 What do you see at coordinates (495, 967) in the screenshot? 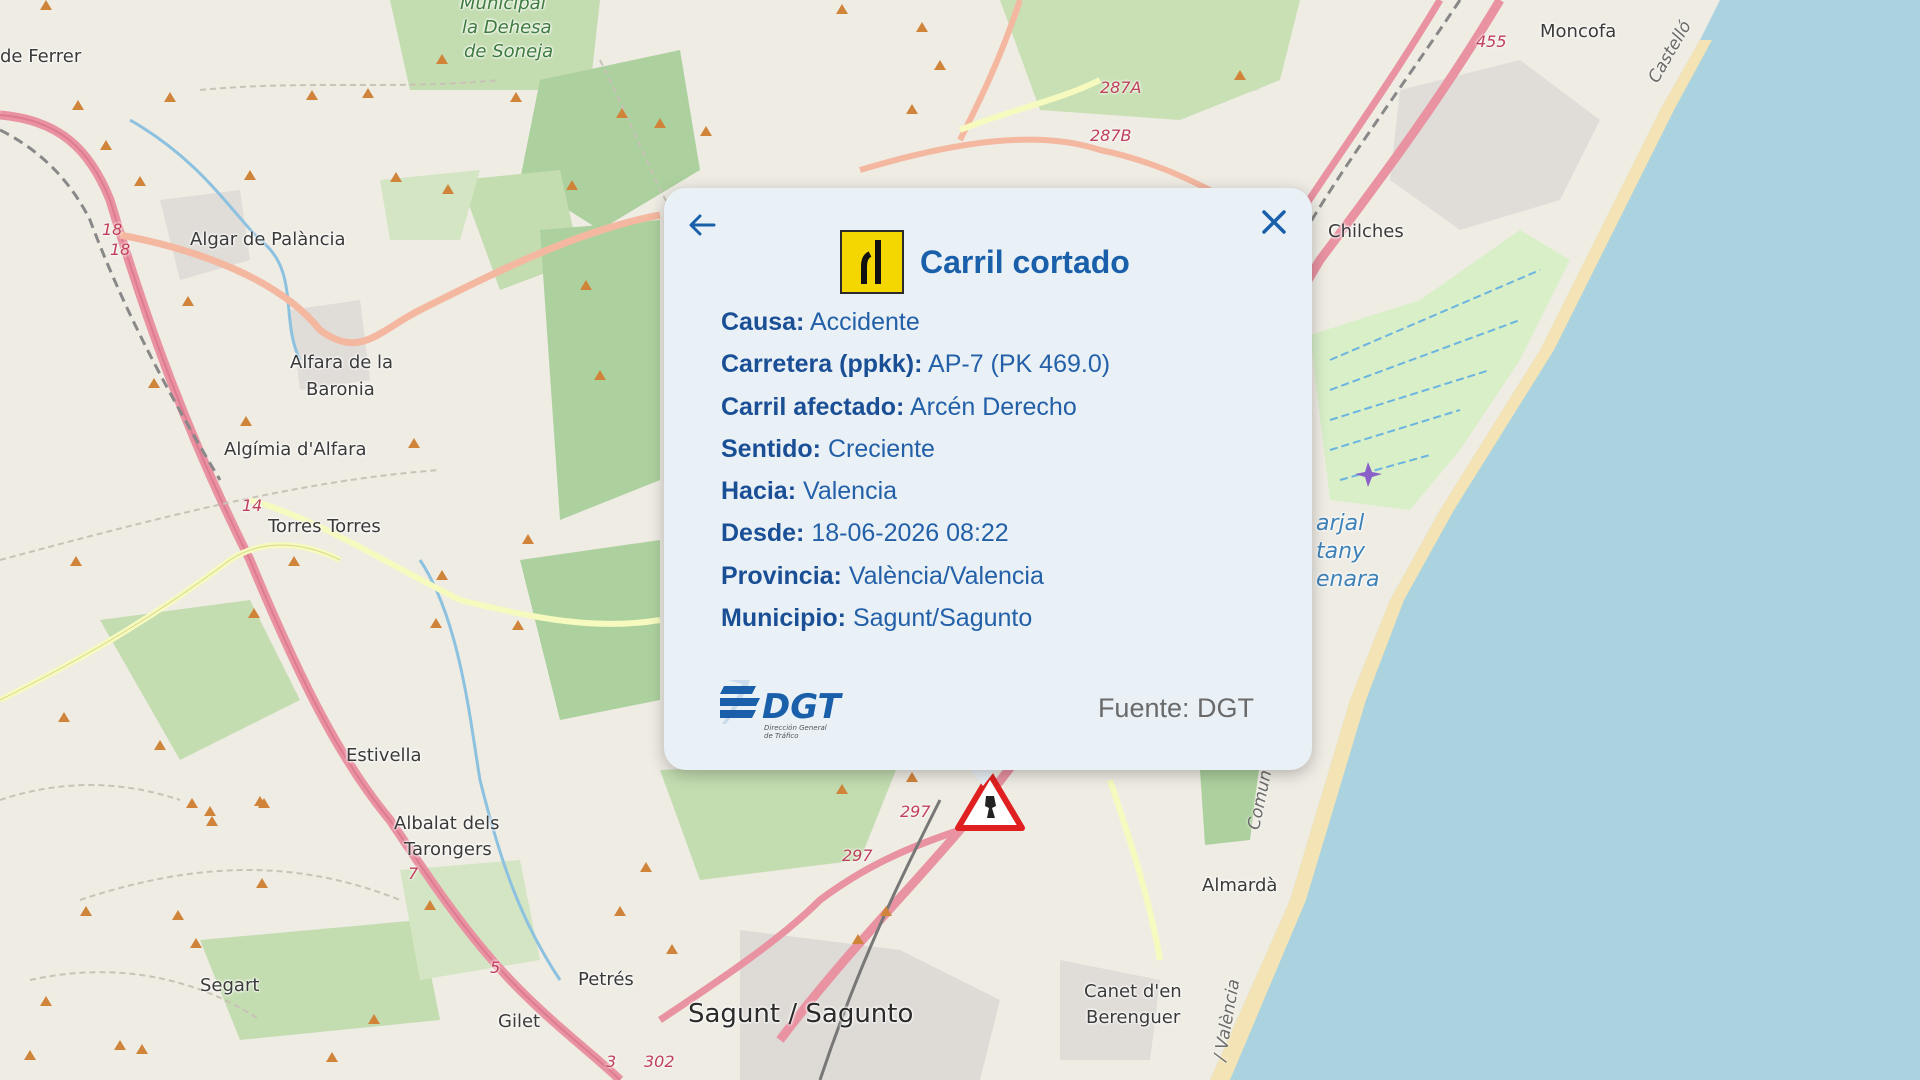
I see `road-number: 5` at bounding box center [495, 967].